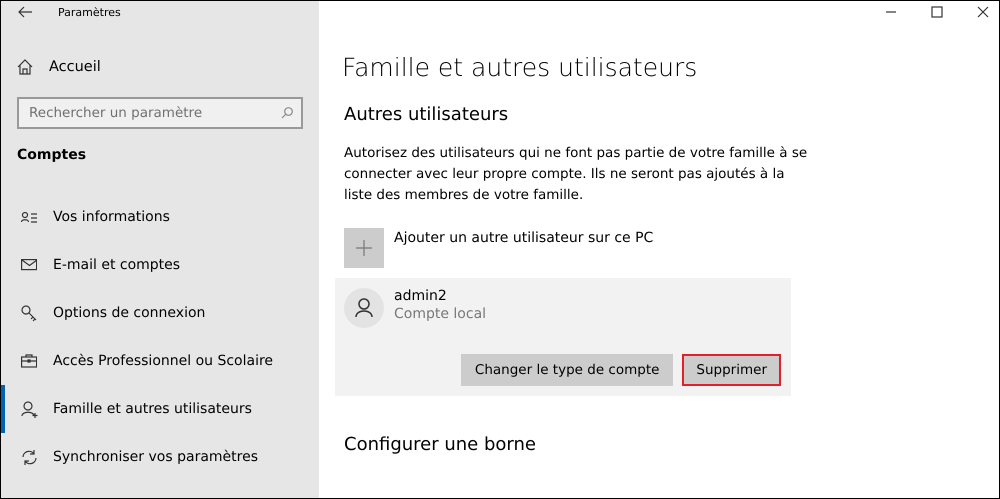  What do you see at coordinates (160, 313) in the screenshot?
I see `nav-item: Options de connexion` at bounding box center [160, 313].